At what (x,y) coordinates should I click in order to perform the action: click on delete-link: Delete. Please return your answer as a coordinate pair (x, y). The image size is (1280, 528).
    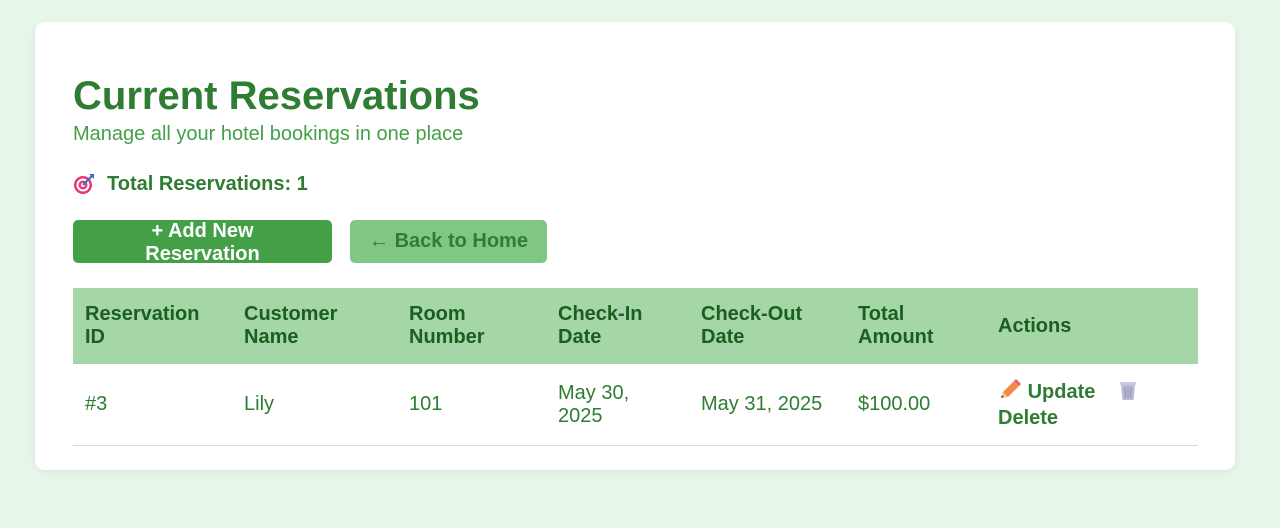
    Looking at the image, I should click on (1028, 418).